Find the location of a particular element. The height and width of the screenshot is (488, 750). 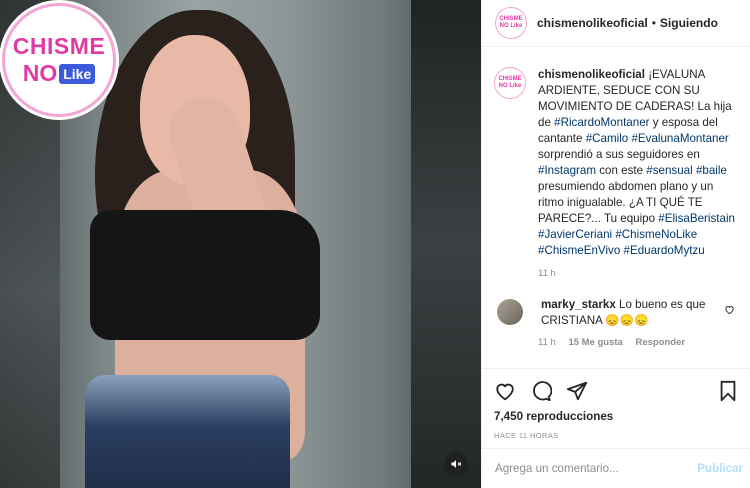

mute-button is located at coordinates (456, 464).